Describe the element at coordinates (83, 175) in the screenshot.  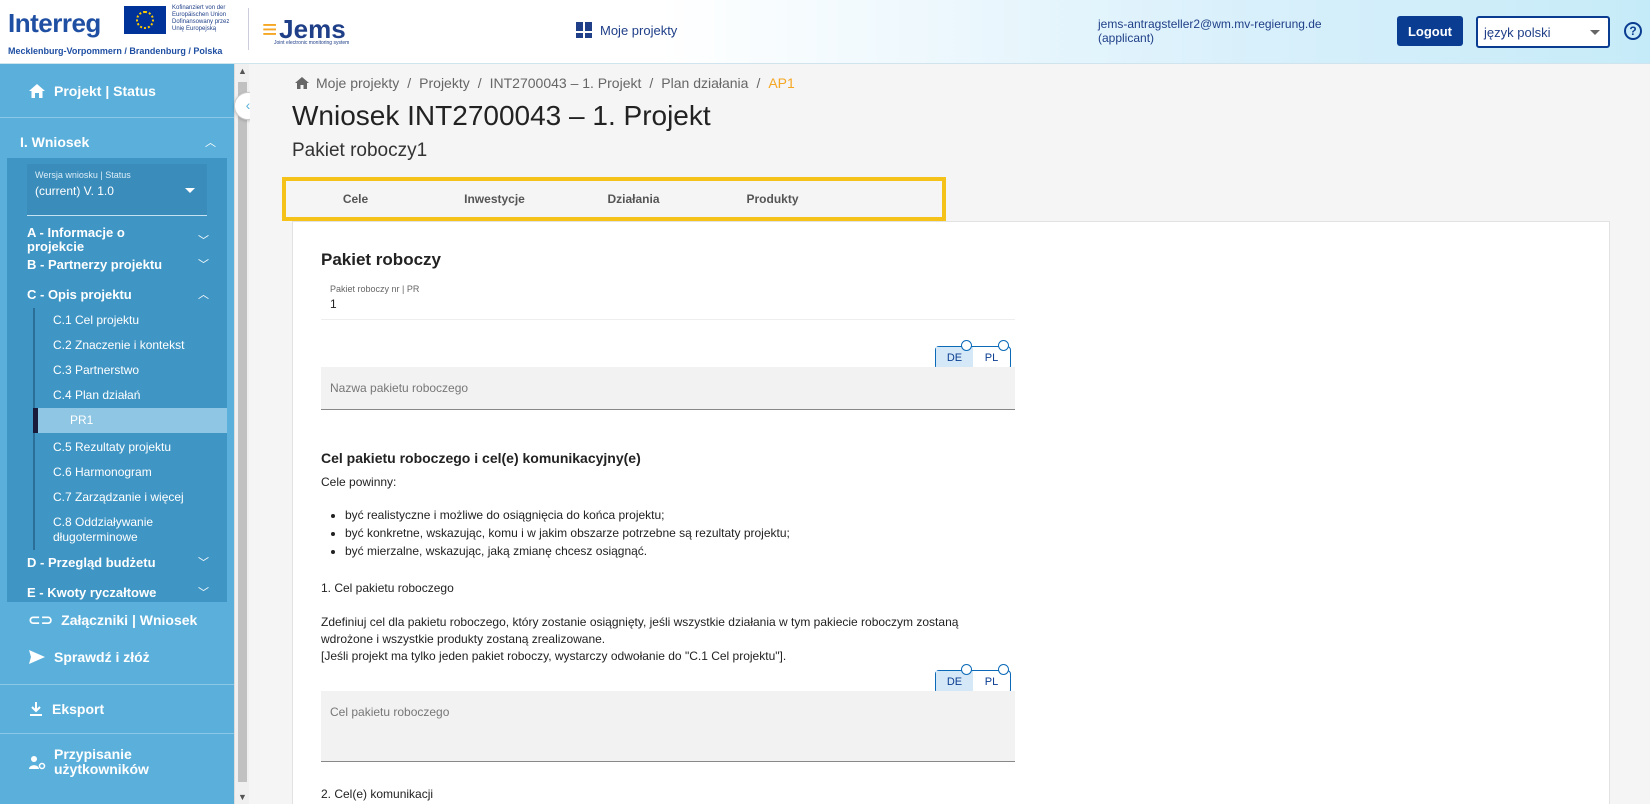
I see `version-label: Wersja wniosku | Status` at that location.